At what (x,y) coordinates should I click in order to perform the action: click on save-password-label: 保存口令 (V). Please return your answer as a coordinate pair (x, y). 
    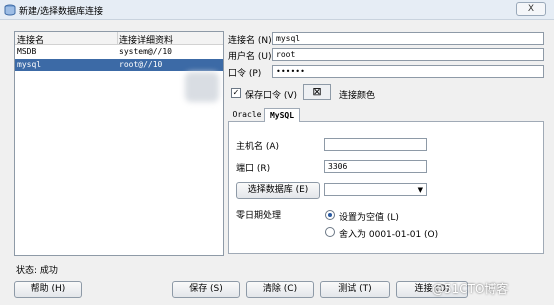
    Looking at the image, I should click on (271, 96).